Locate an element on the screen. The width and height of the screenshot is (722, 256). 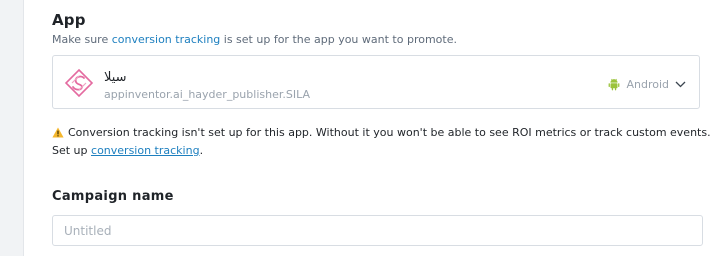
conversion-tracking-link: conversion tracking is located at coordinates (166, 39).